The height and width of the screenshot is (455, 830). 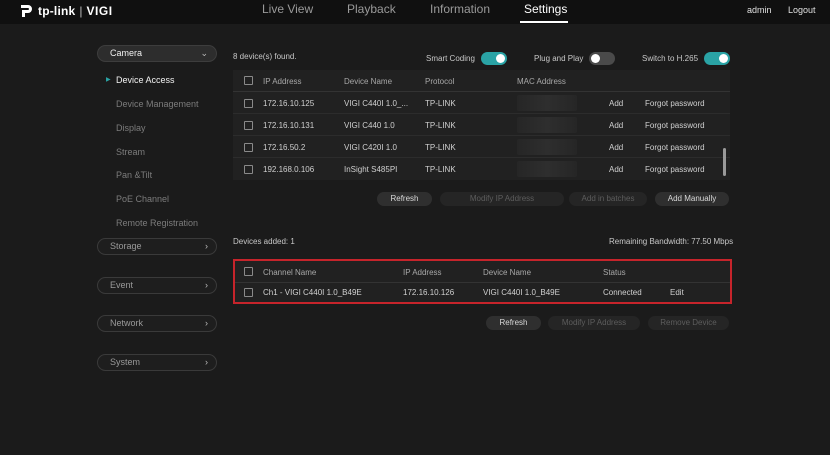 What do you see at coordinates (494, 58) in the screenshot?
I see `smart-coding-toggle` at bounding box center [494, 58].